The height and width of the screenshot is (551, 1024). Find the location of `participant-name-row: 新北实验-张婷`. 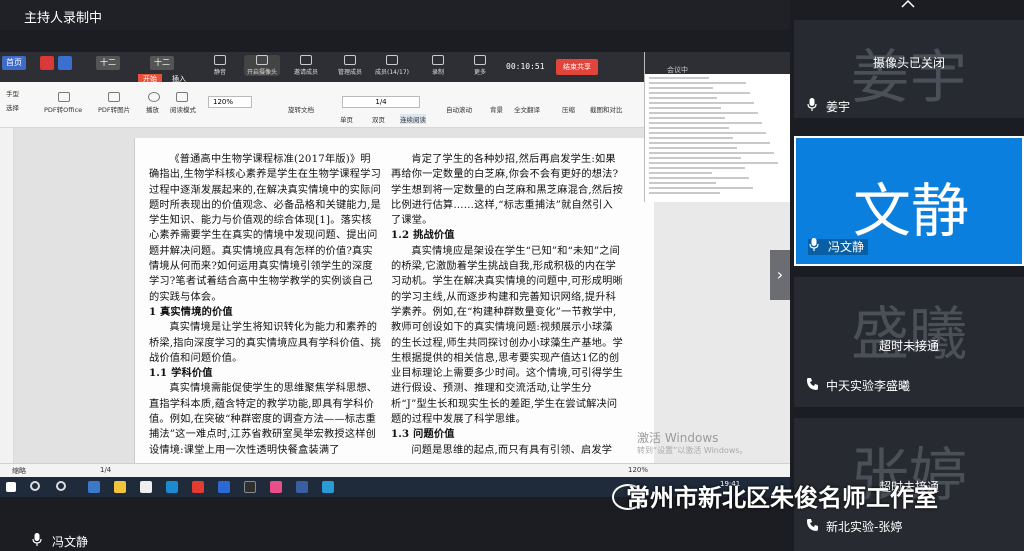

participant-name-row: 新北实验-张婷 is located at coordinates (854, 526).